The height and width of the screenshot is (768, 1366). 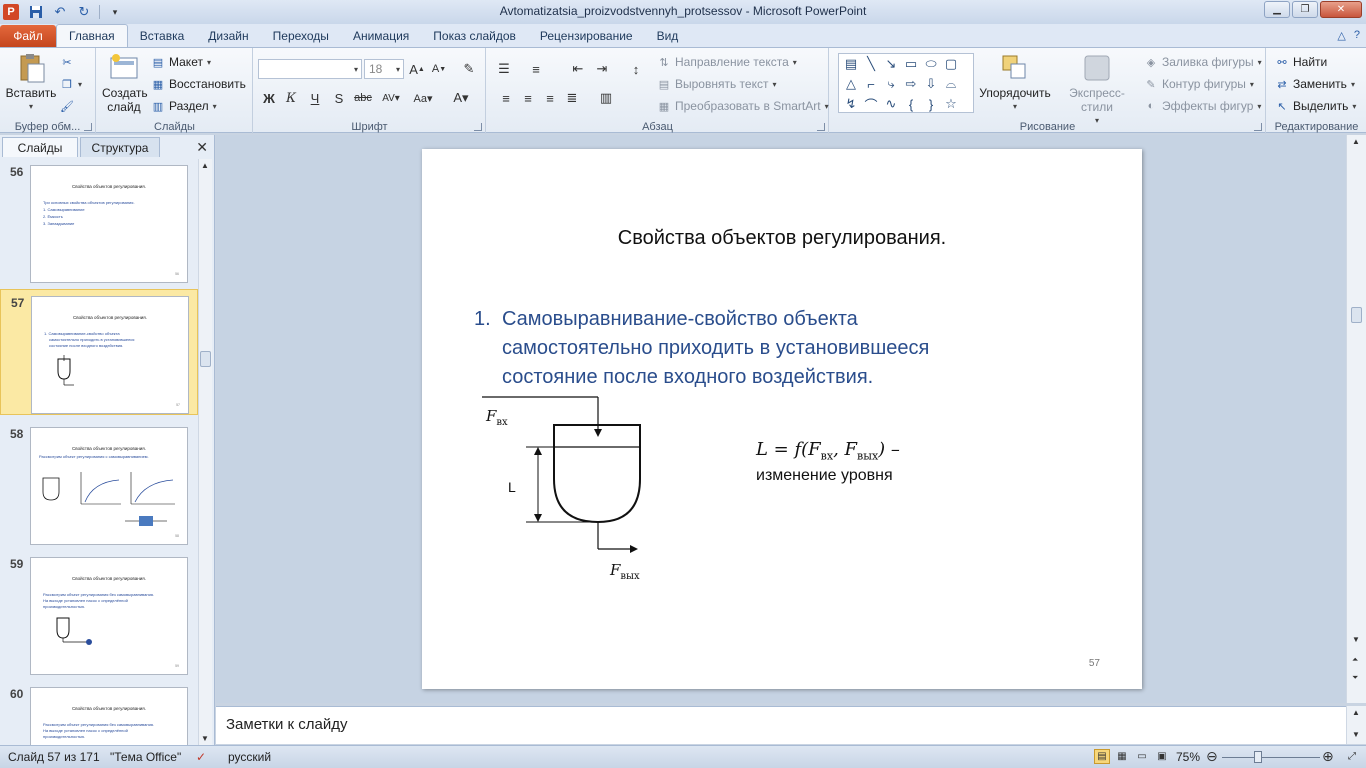 I want to click on strikethrough-icon: abc, so click(x=363, y=98).